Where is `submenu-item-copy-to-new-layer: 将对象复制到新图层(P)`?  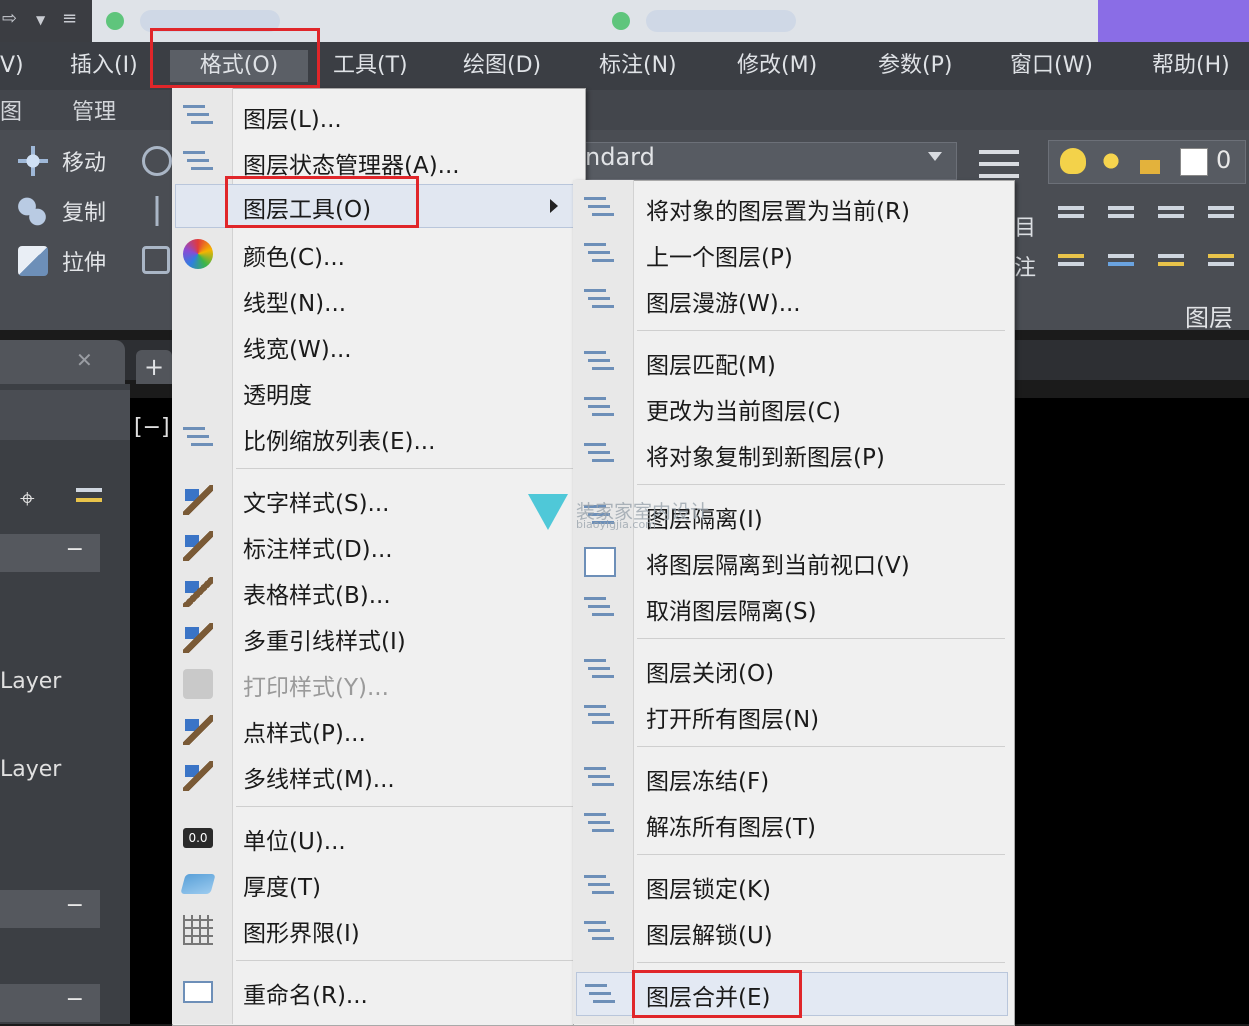 submenu-item-copy-to-new-layer: 将对象复制到新图层(P) is located at coordinates (792, 454).